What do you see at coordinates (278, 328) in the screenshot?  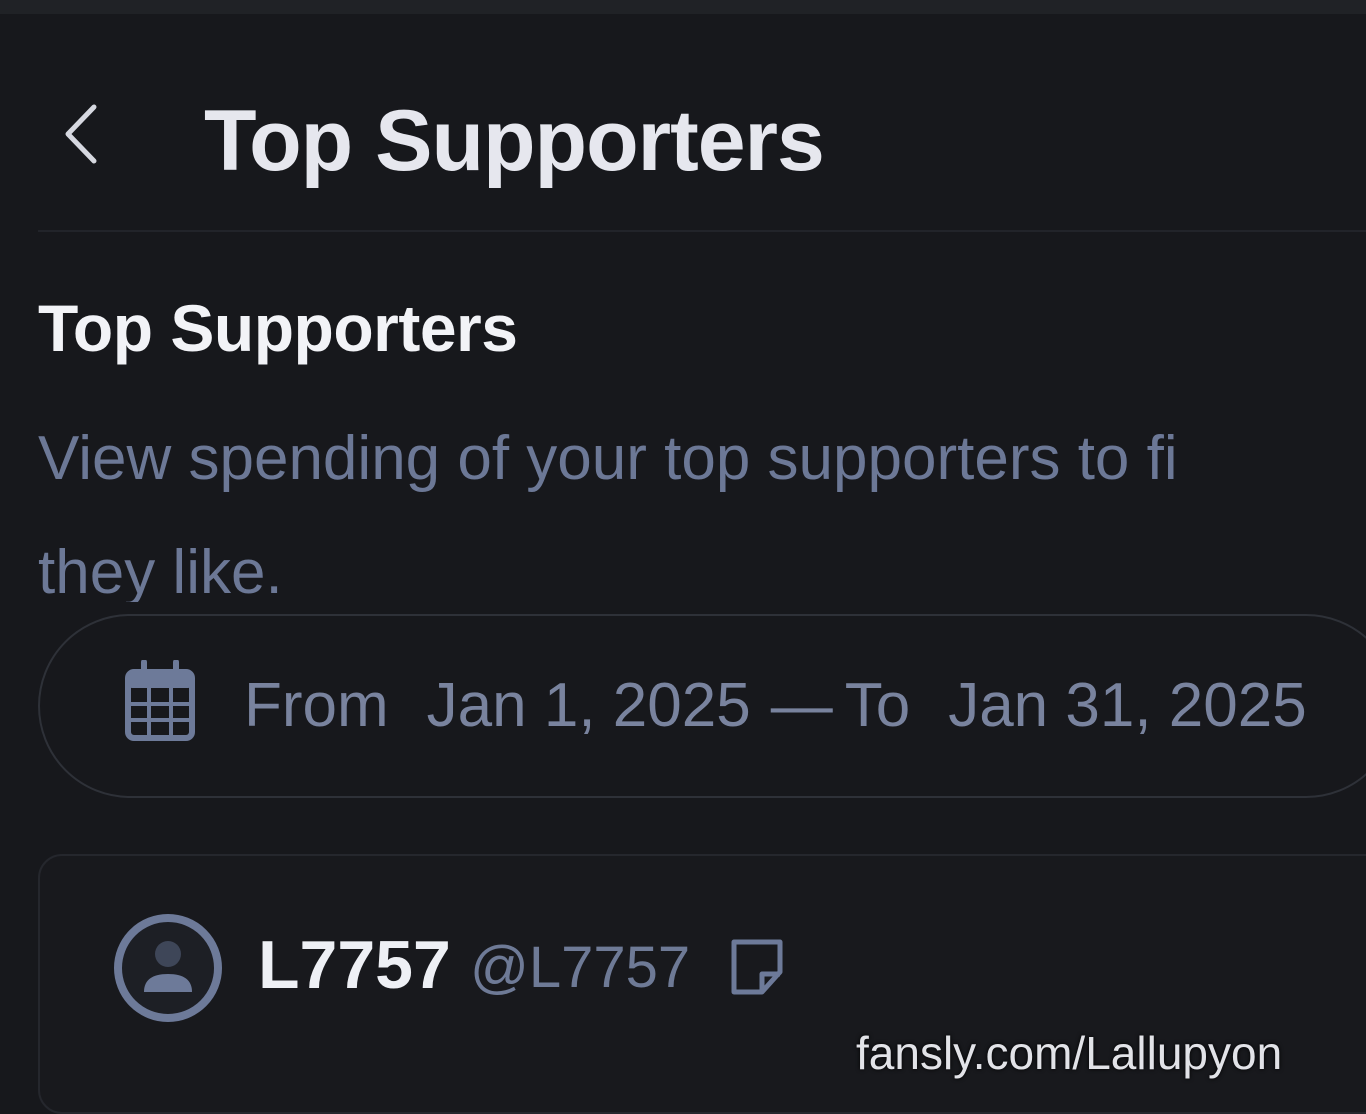 I see `section-title: Top Supporters` at bounding box center [278, 328].